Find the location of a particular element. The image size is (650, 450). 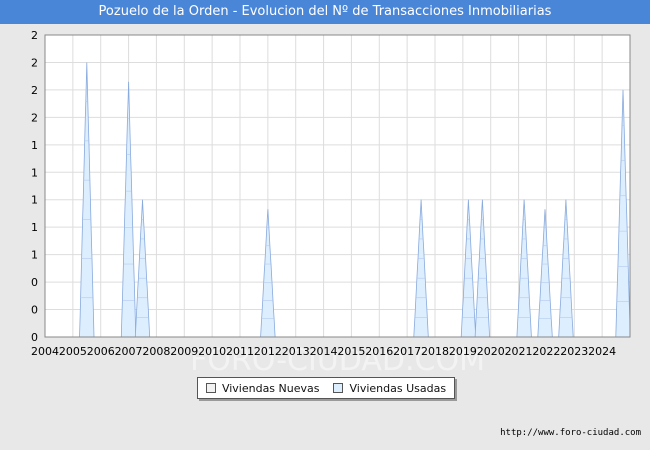

y-tick-label-8: 2 is located at coordinates (34, 117).